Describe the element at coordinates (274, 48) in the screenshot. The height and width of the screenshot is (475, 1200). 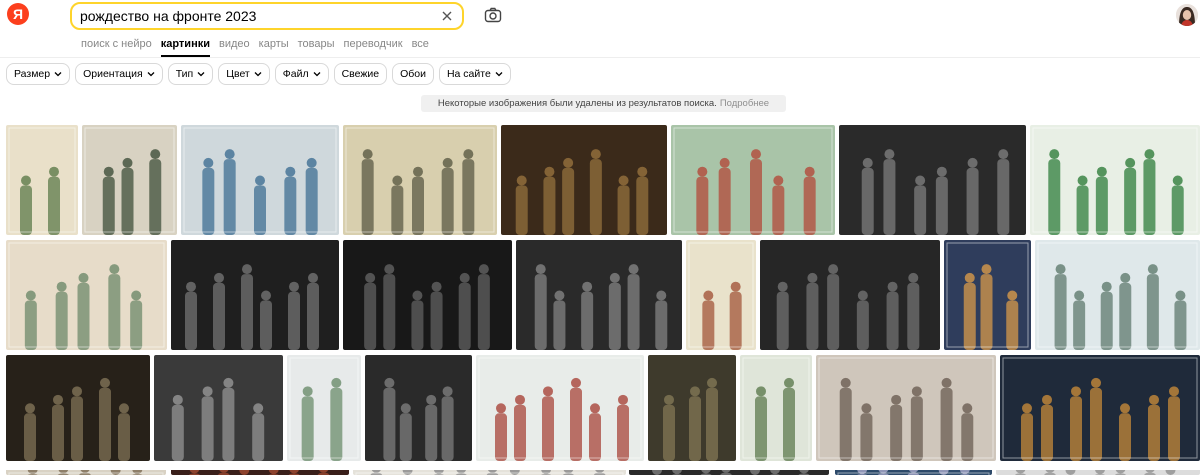
I see `tab-3: карты` at that location.